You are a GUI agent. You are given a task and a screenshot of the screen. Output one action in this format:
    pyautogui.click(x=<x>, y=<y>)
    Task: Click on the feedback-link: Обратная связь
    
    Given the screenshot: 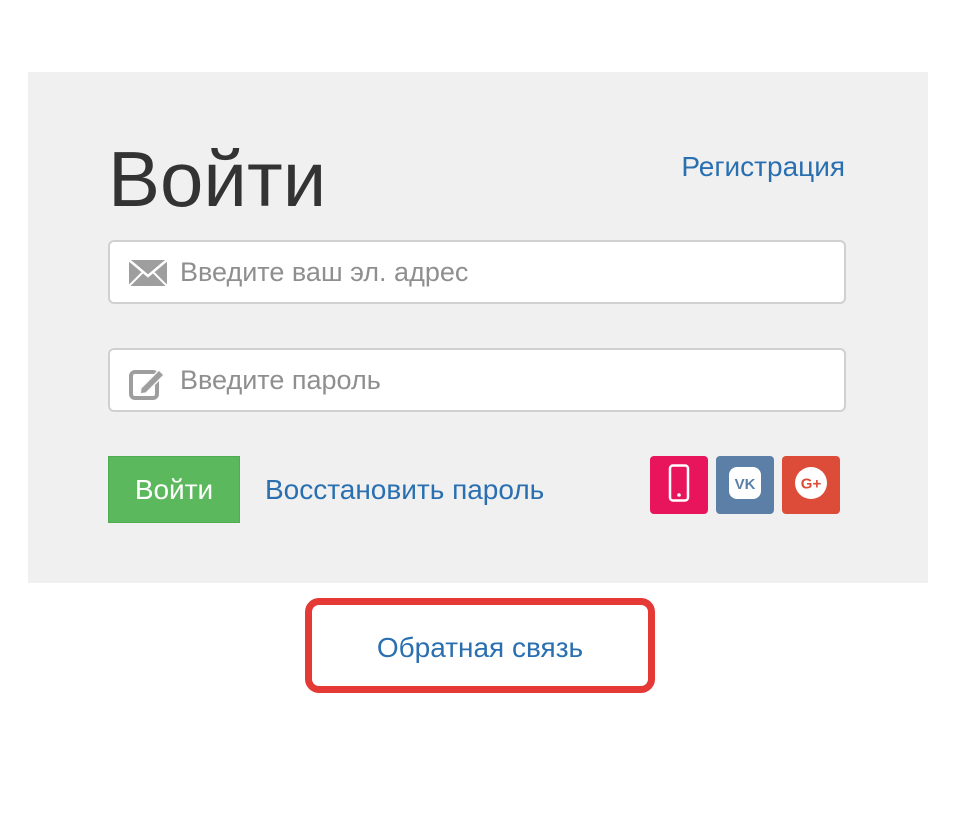 What is the action you would take?
    pyautogui.click(x=480, y=648)
    